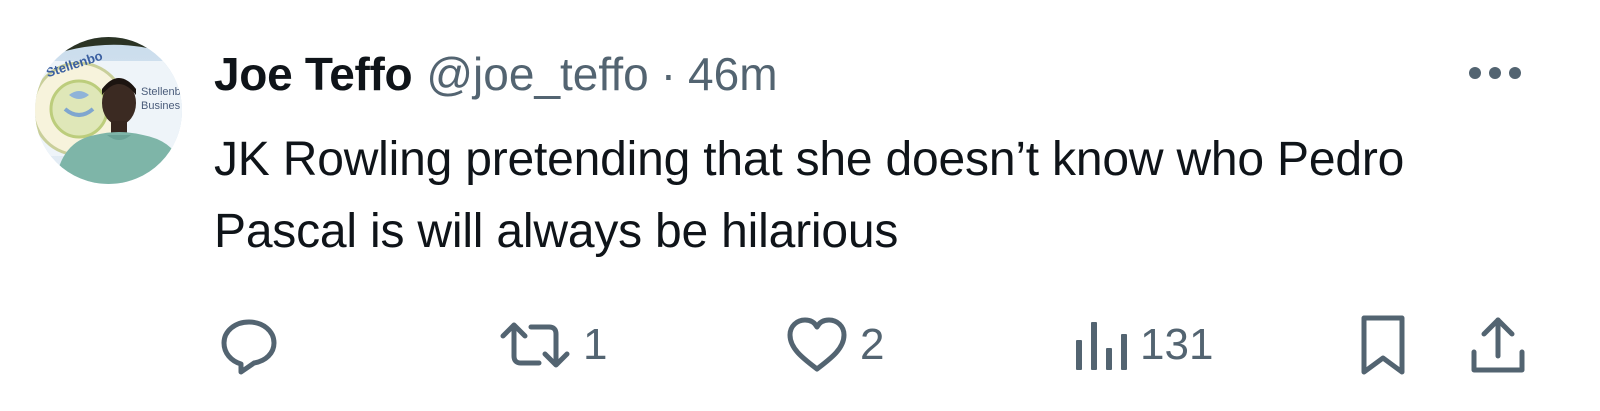 The image size is (1600, 411). What do you see at coordinates (872, 344) in the screenshot?
I see `like-count: 2` at bounding box center [872, 344].